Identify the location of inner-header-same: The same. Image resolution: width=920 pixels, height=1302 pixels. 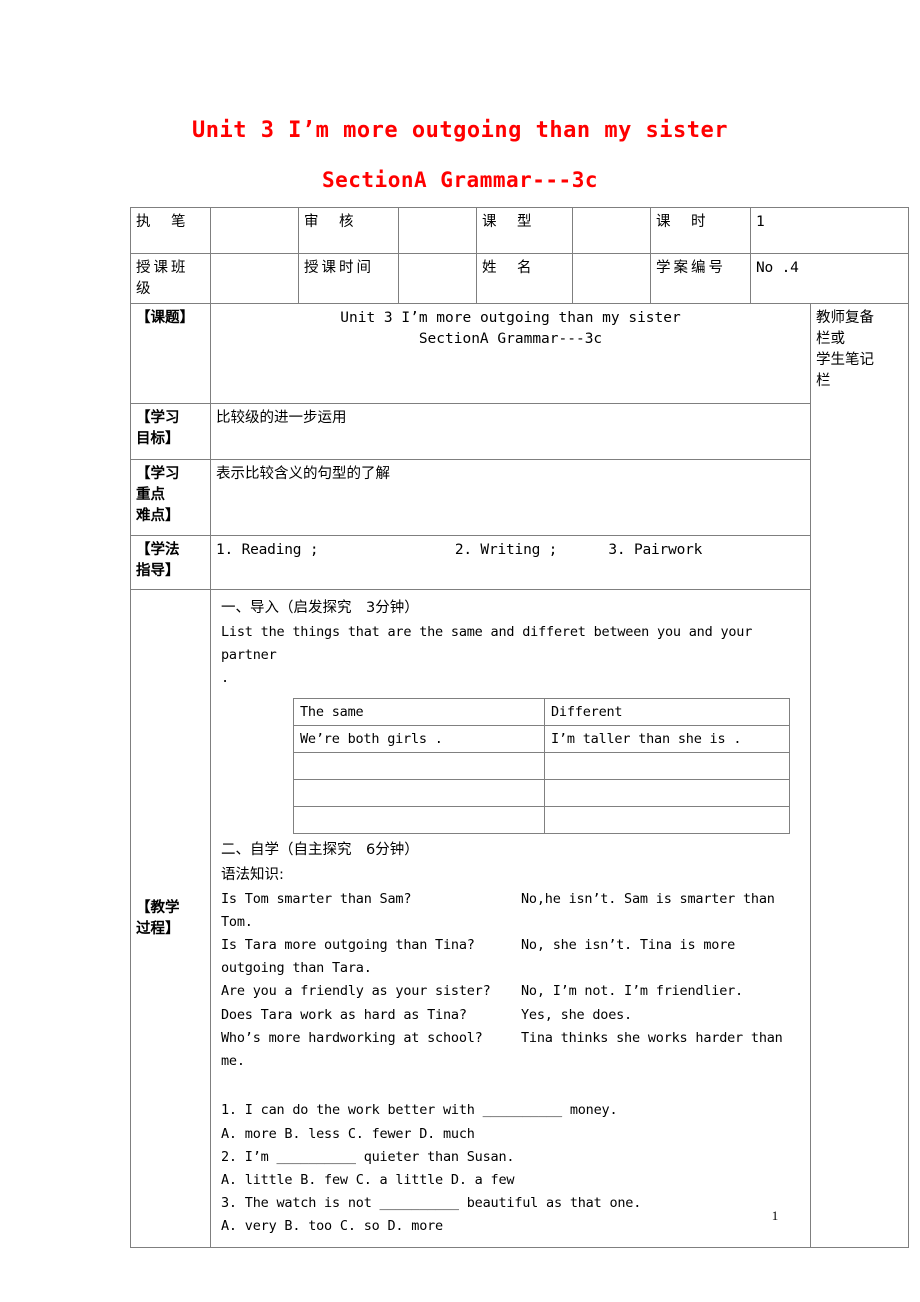
(419, 712).